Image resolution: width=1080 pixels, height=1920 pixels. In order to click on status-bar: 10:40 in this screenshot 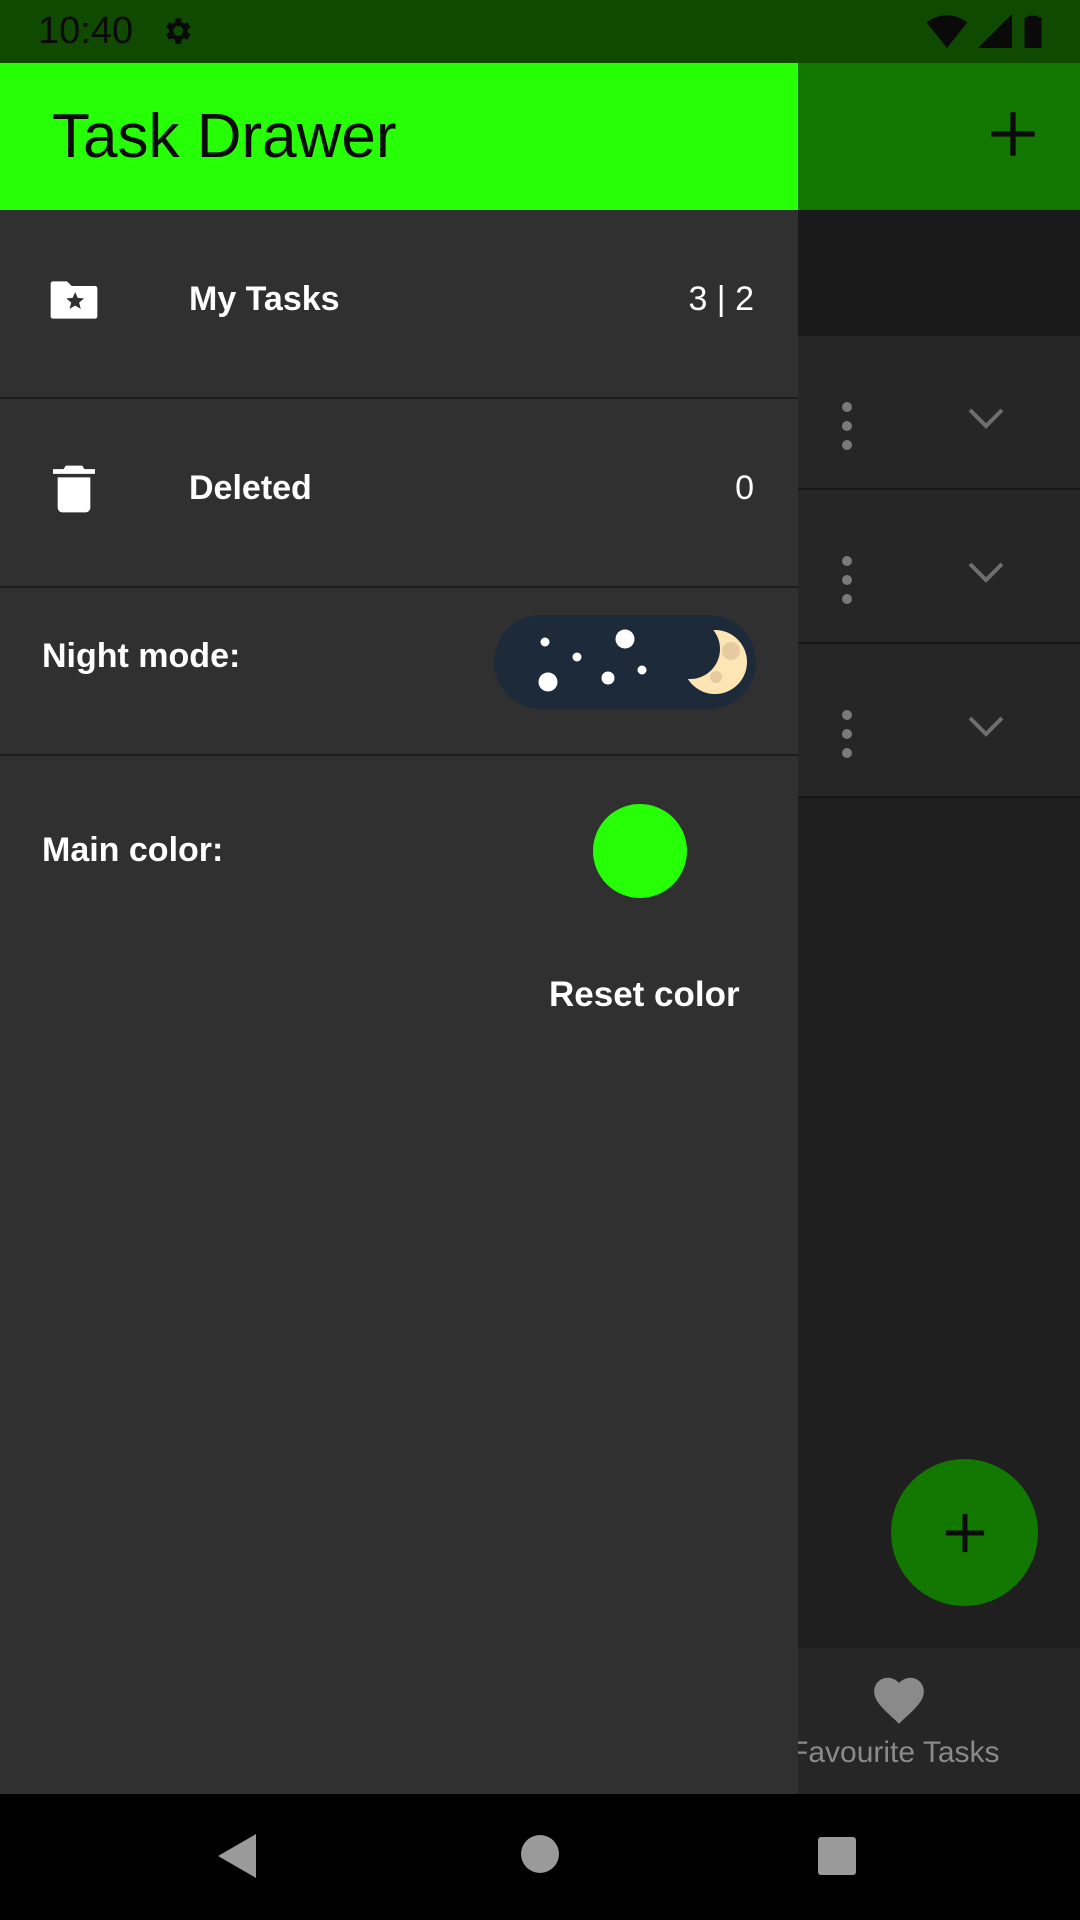, I will do `click(540, 31)`.